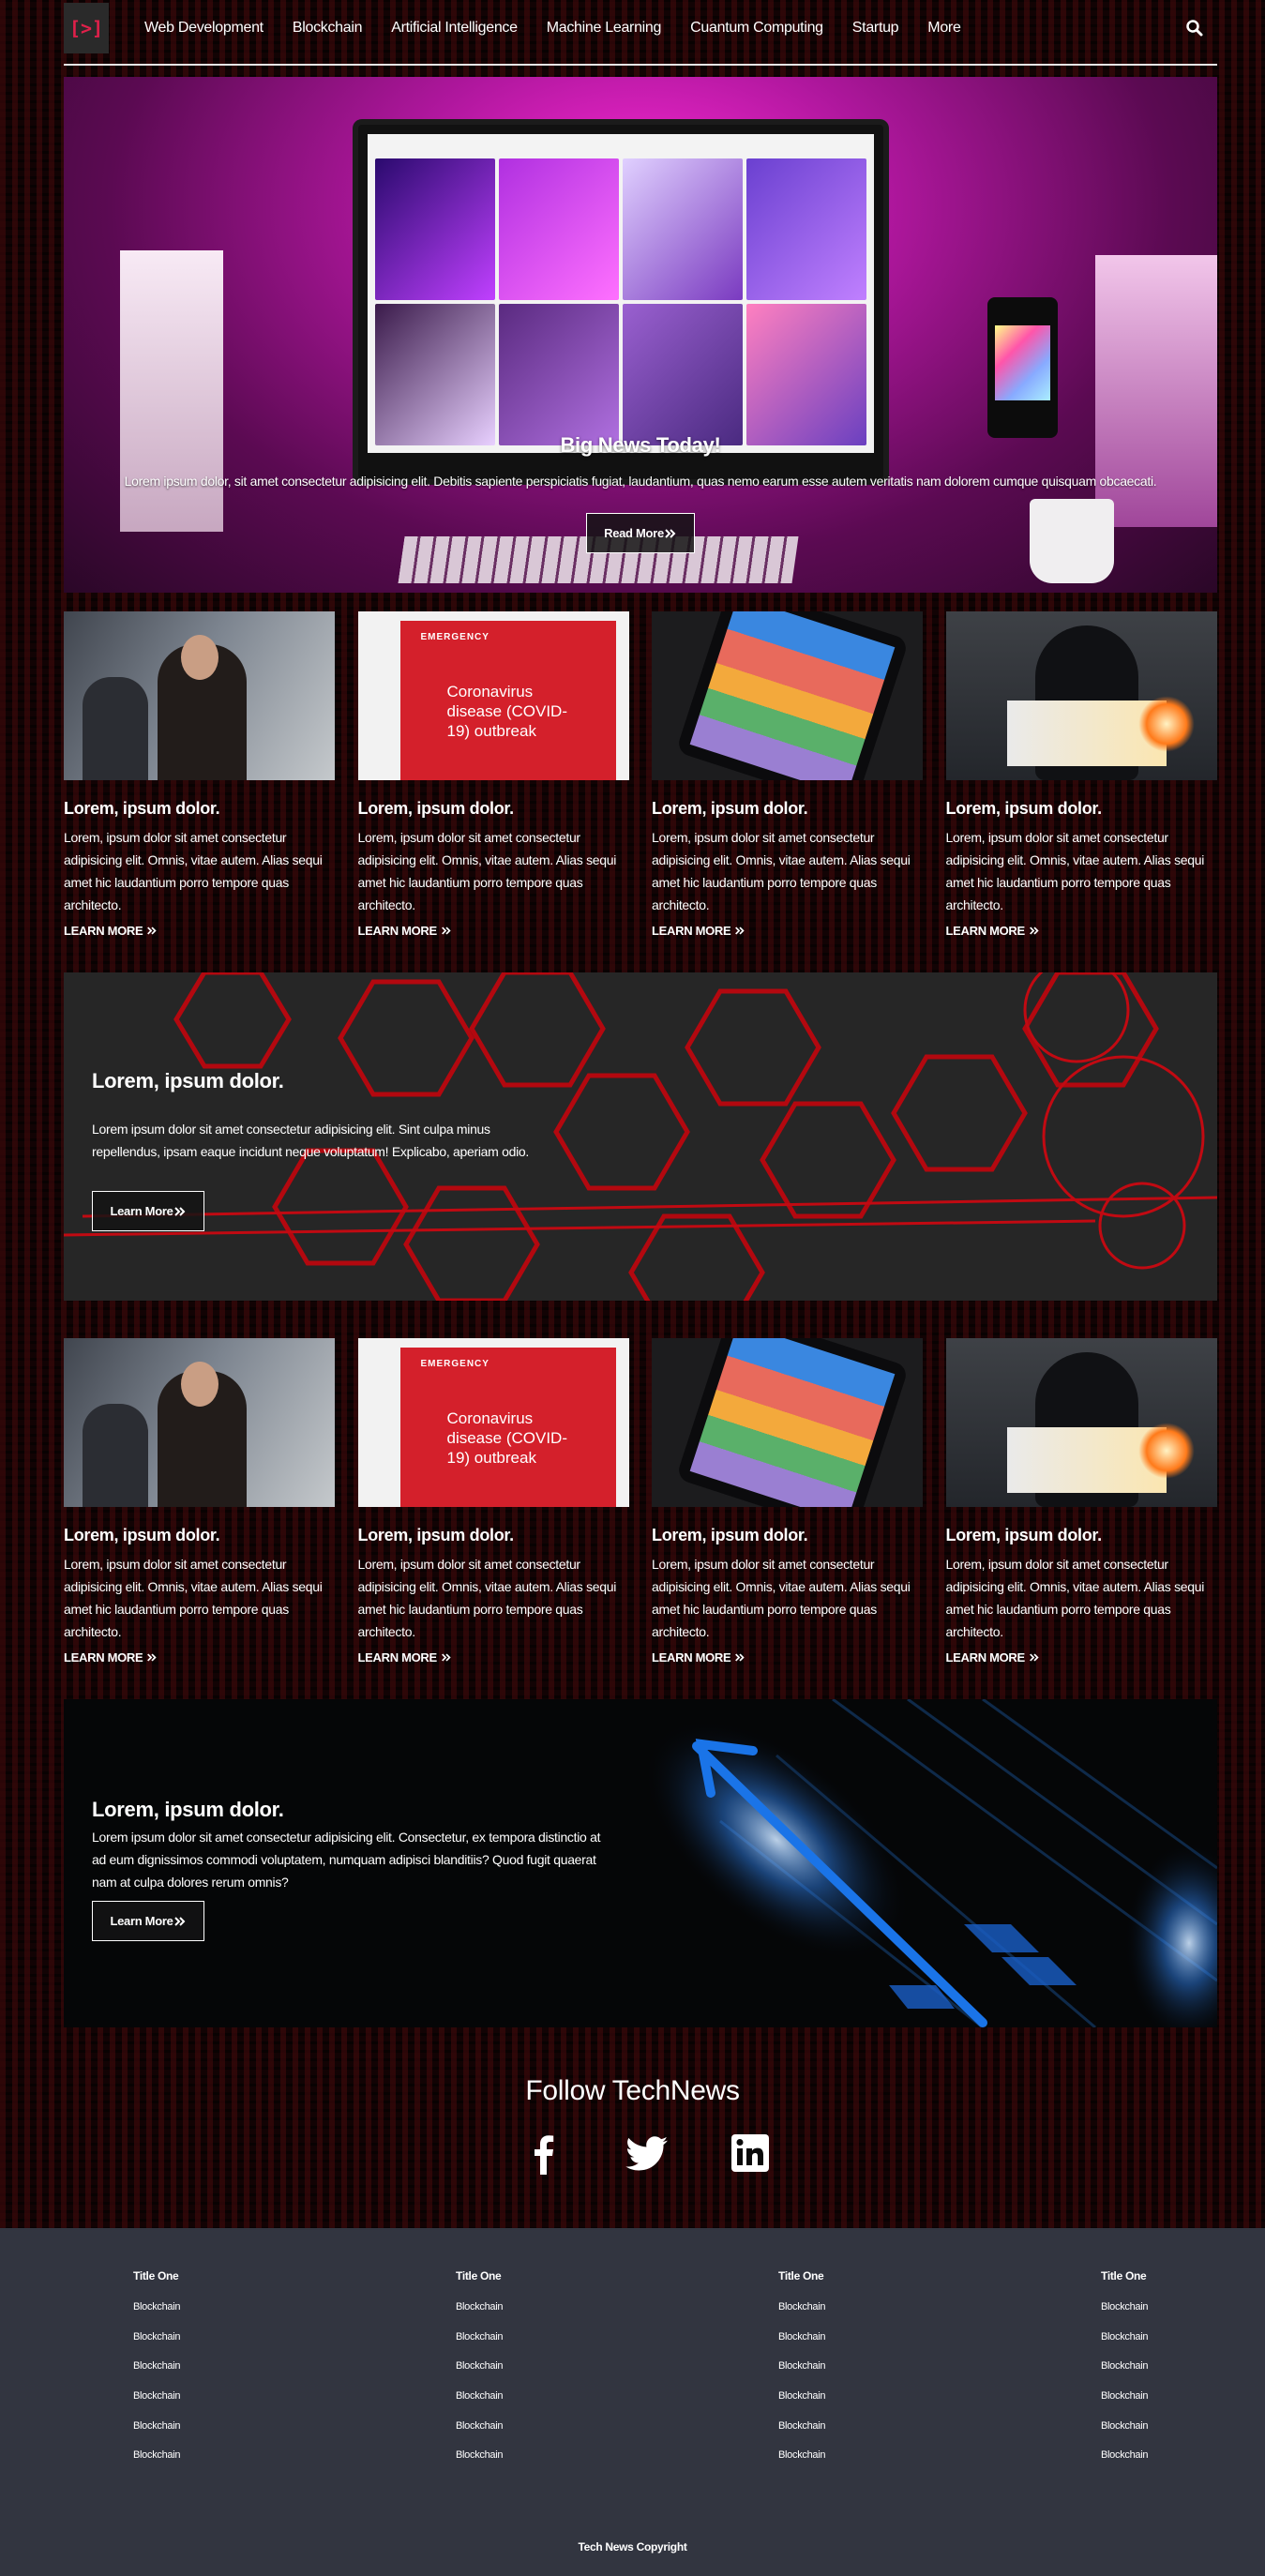 The height and width of the screenshot is (2576, 1265). I want to click on site-logo: [>], so click(87, 28).